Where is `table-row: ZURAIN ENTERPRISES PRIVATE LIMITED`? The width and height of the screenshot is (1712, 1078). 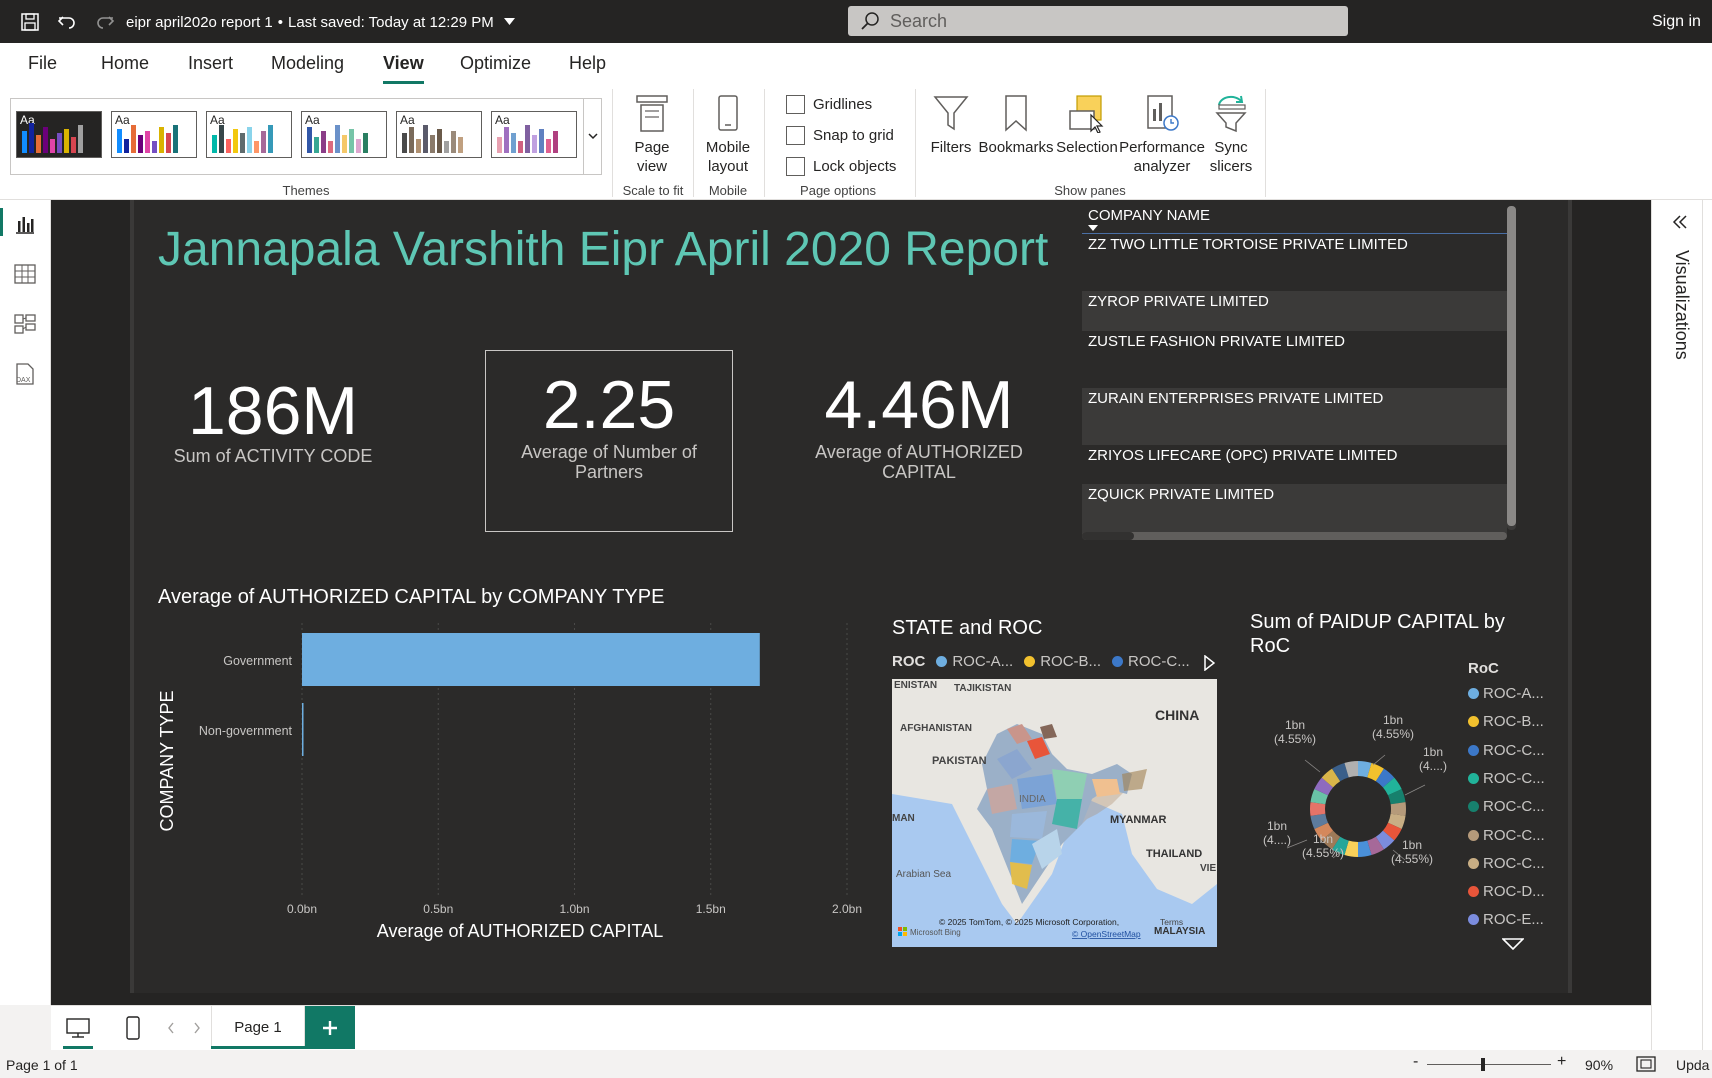 table-row: ZURAIN ENTERPRISES PRIVATE LIMITED is located at coordinates (1294, 416).